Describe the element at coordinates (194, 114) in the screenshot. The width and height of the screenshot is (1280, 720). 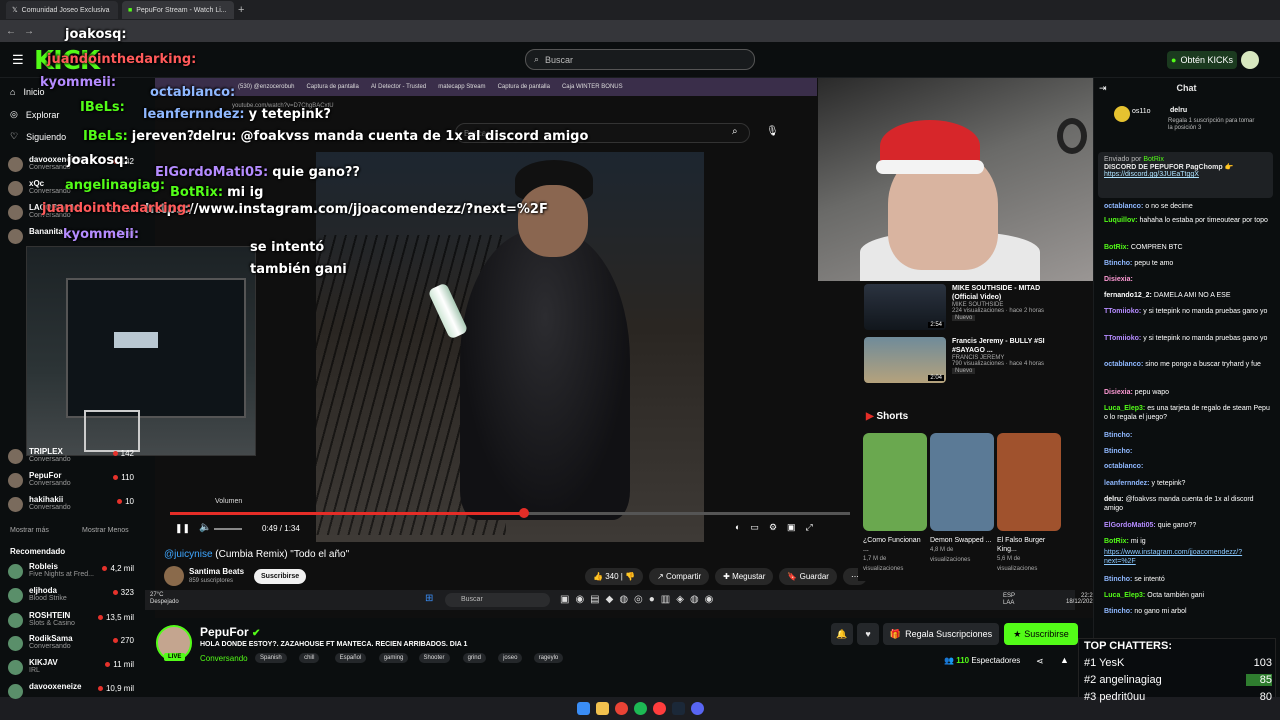
I see `overlay-chat-user: leanfernndez:` at that location.